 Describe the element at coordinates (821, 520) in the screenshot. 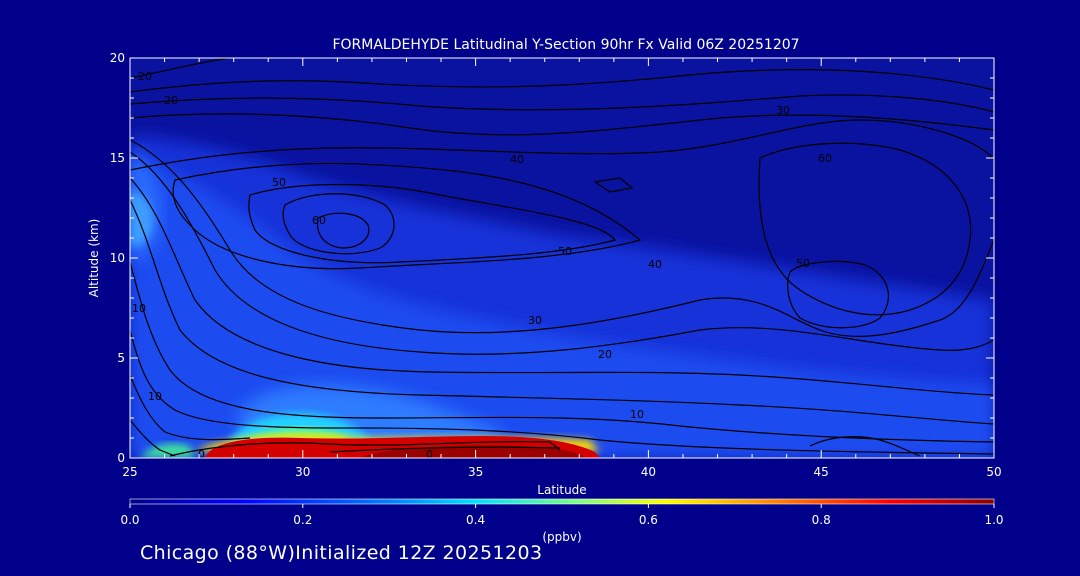

I see `colorbar-tick-label: 0.8` at that location.